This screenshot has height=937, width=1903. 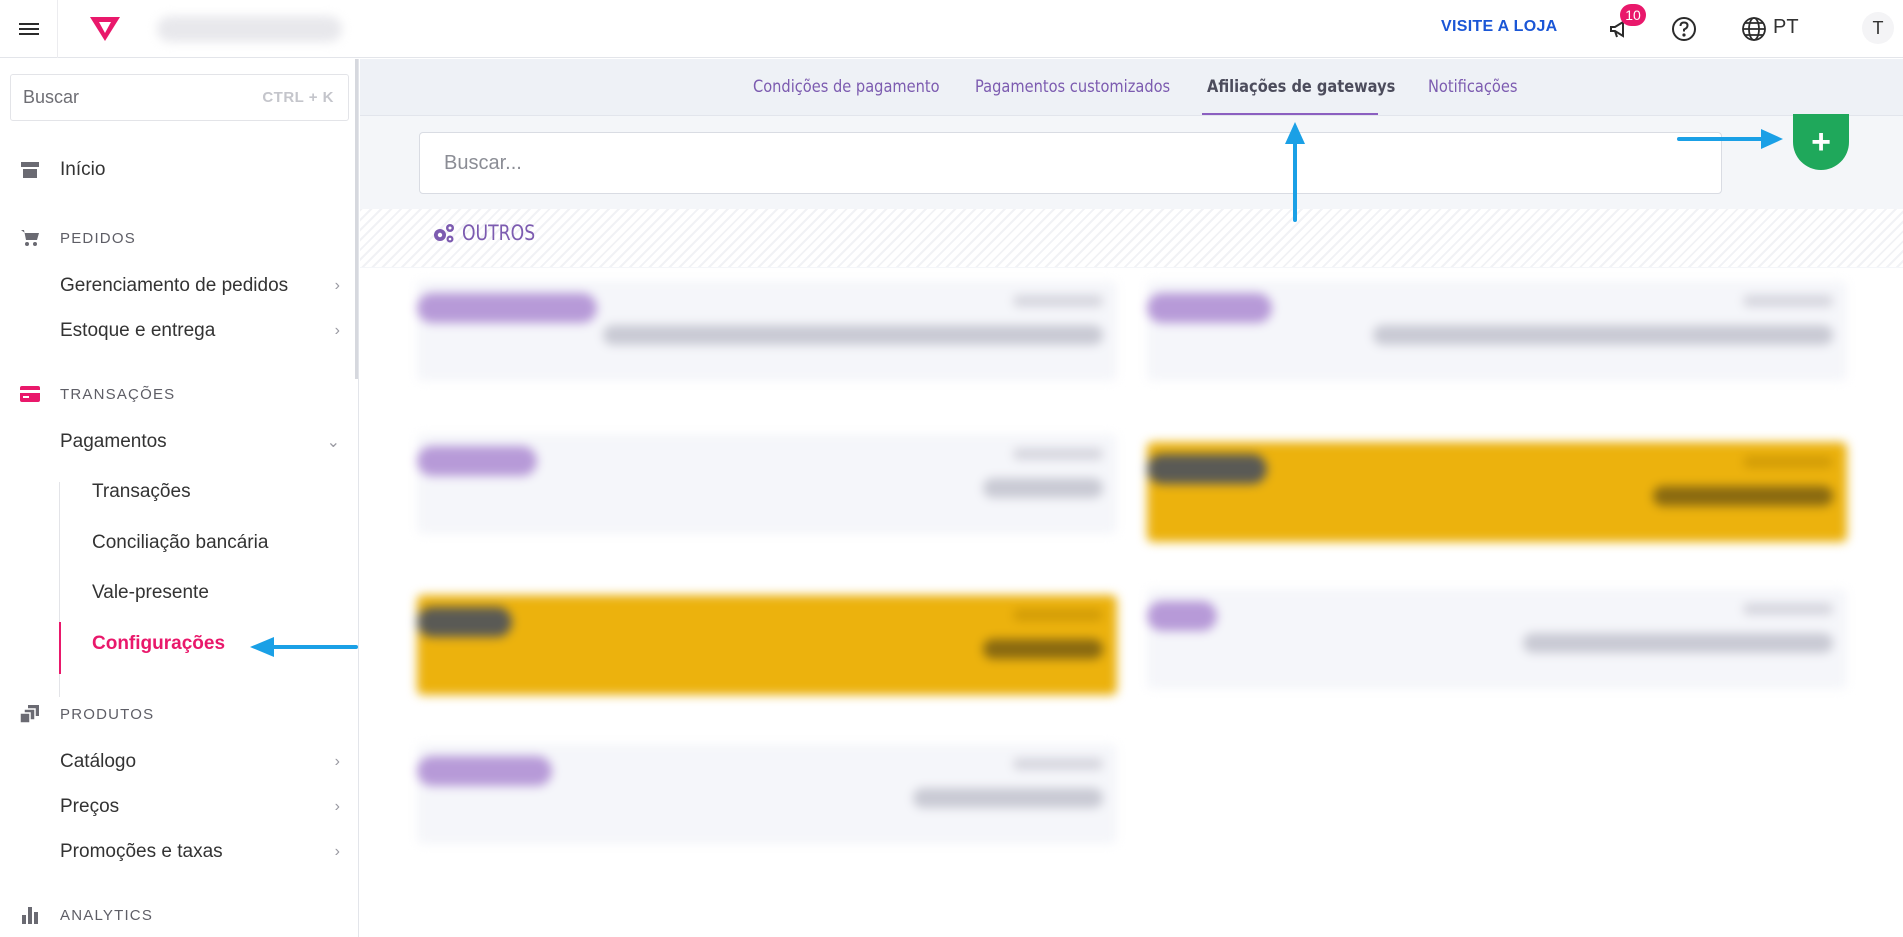 I want to click on sidebar-search: Buscar CTRL + K, so click(x=179, y=97).